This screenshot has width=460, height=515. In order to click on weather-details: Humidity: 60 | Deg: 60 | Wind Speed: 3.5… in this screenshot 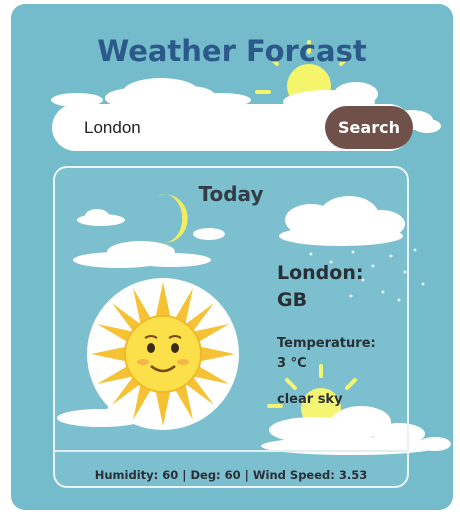, I will do `click(231, 475)`.